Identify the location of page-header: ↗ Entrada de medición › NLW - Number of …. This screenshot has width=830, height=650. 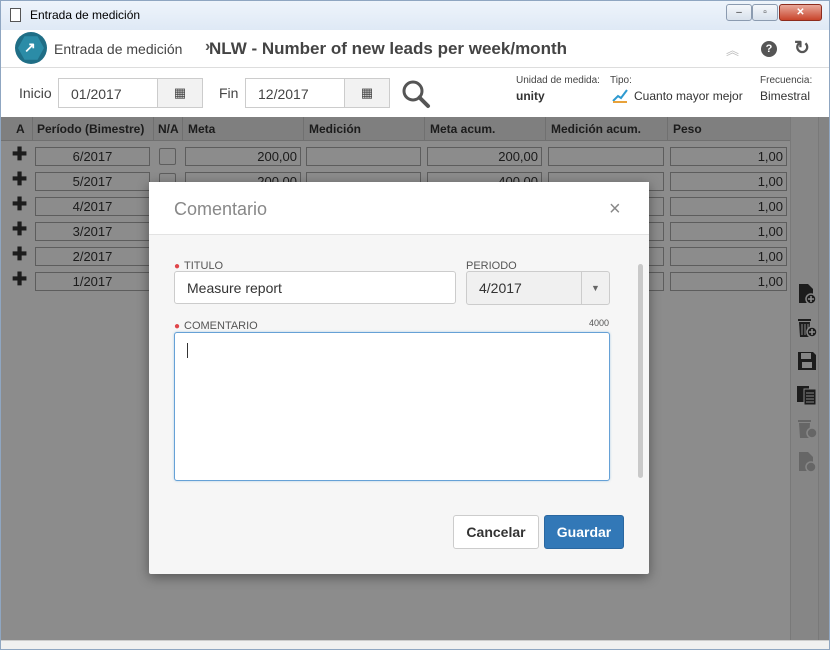
(415, 49).